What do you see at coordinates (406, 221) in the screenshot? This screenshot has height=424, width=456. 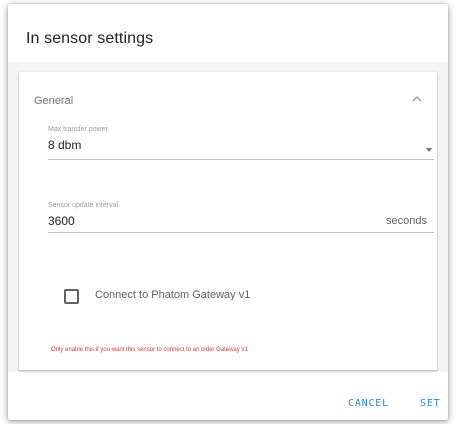 I see `interval-suffix: seconds` at bounding box center [406, 221].